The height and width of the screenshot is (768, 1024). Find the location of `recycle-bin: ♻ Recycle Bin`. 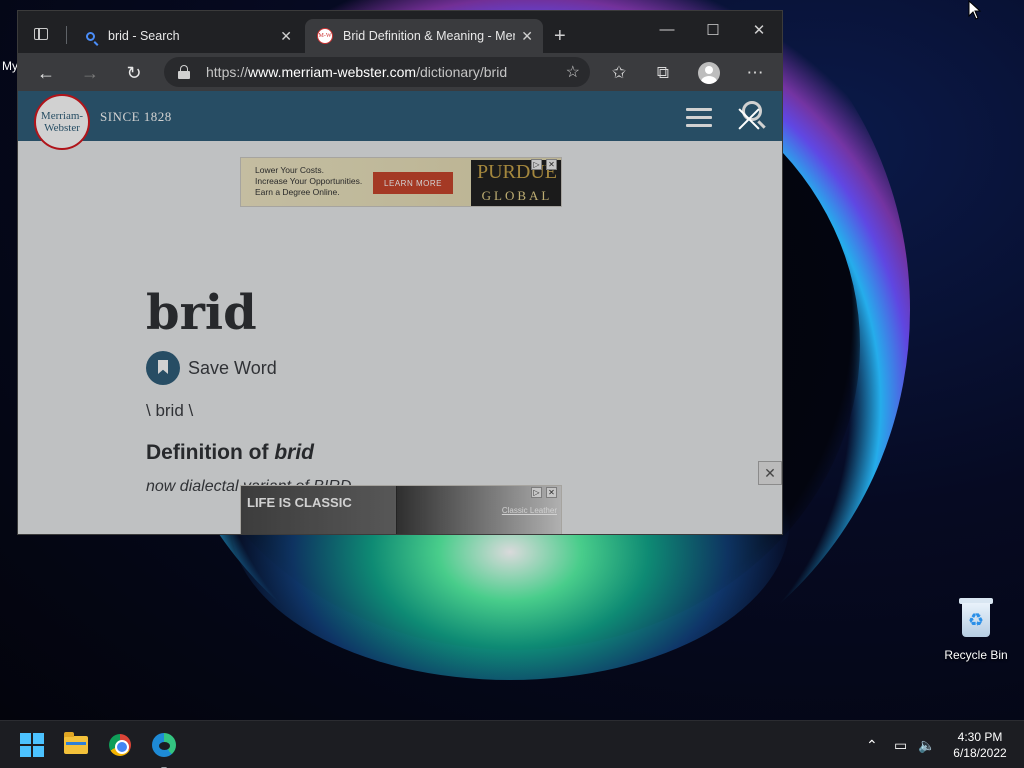

recycle-bin: ♻ Recycle Bin is located at coordinates (976, 629).